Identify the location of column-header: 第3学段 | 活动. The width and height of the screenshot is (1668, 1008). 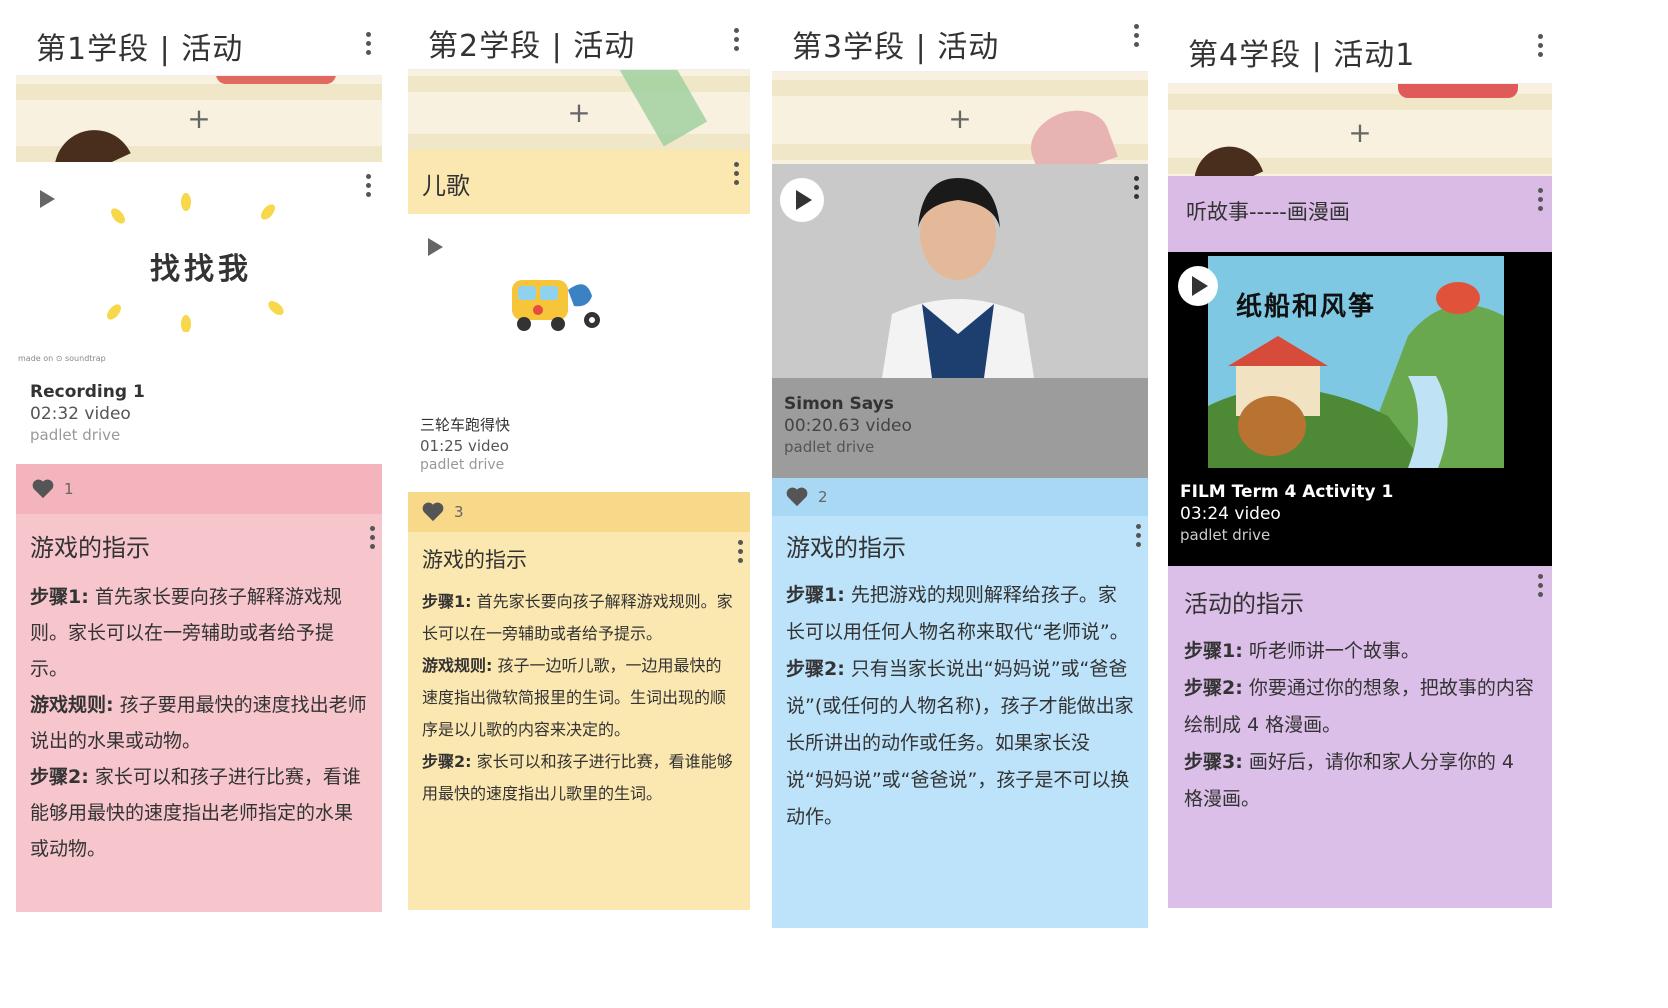
(960, 44).